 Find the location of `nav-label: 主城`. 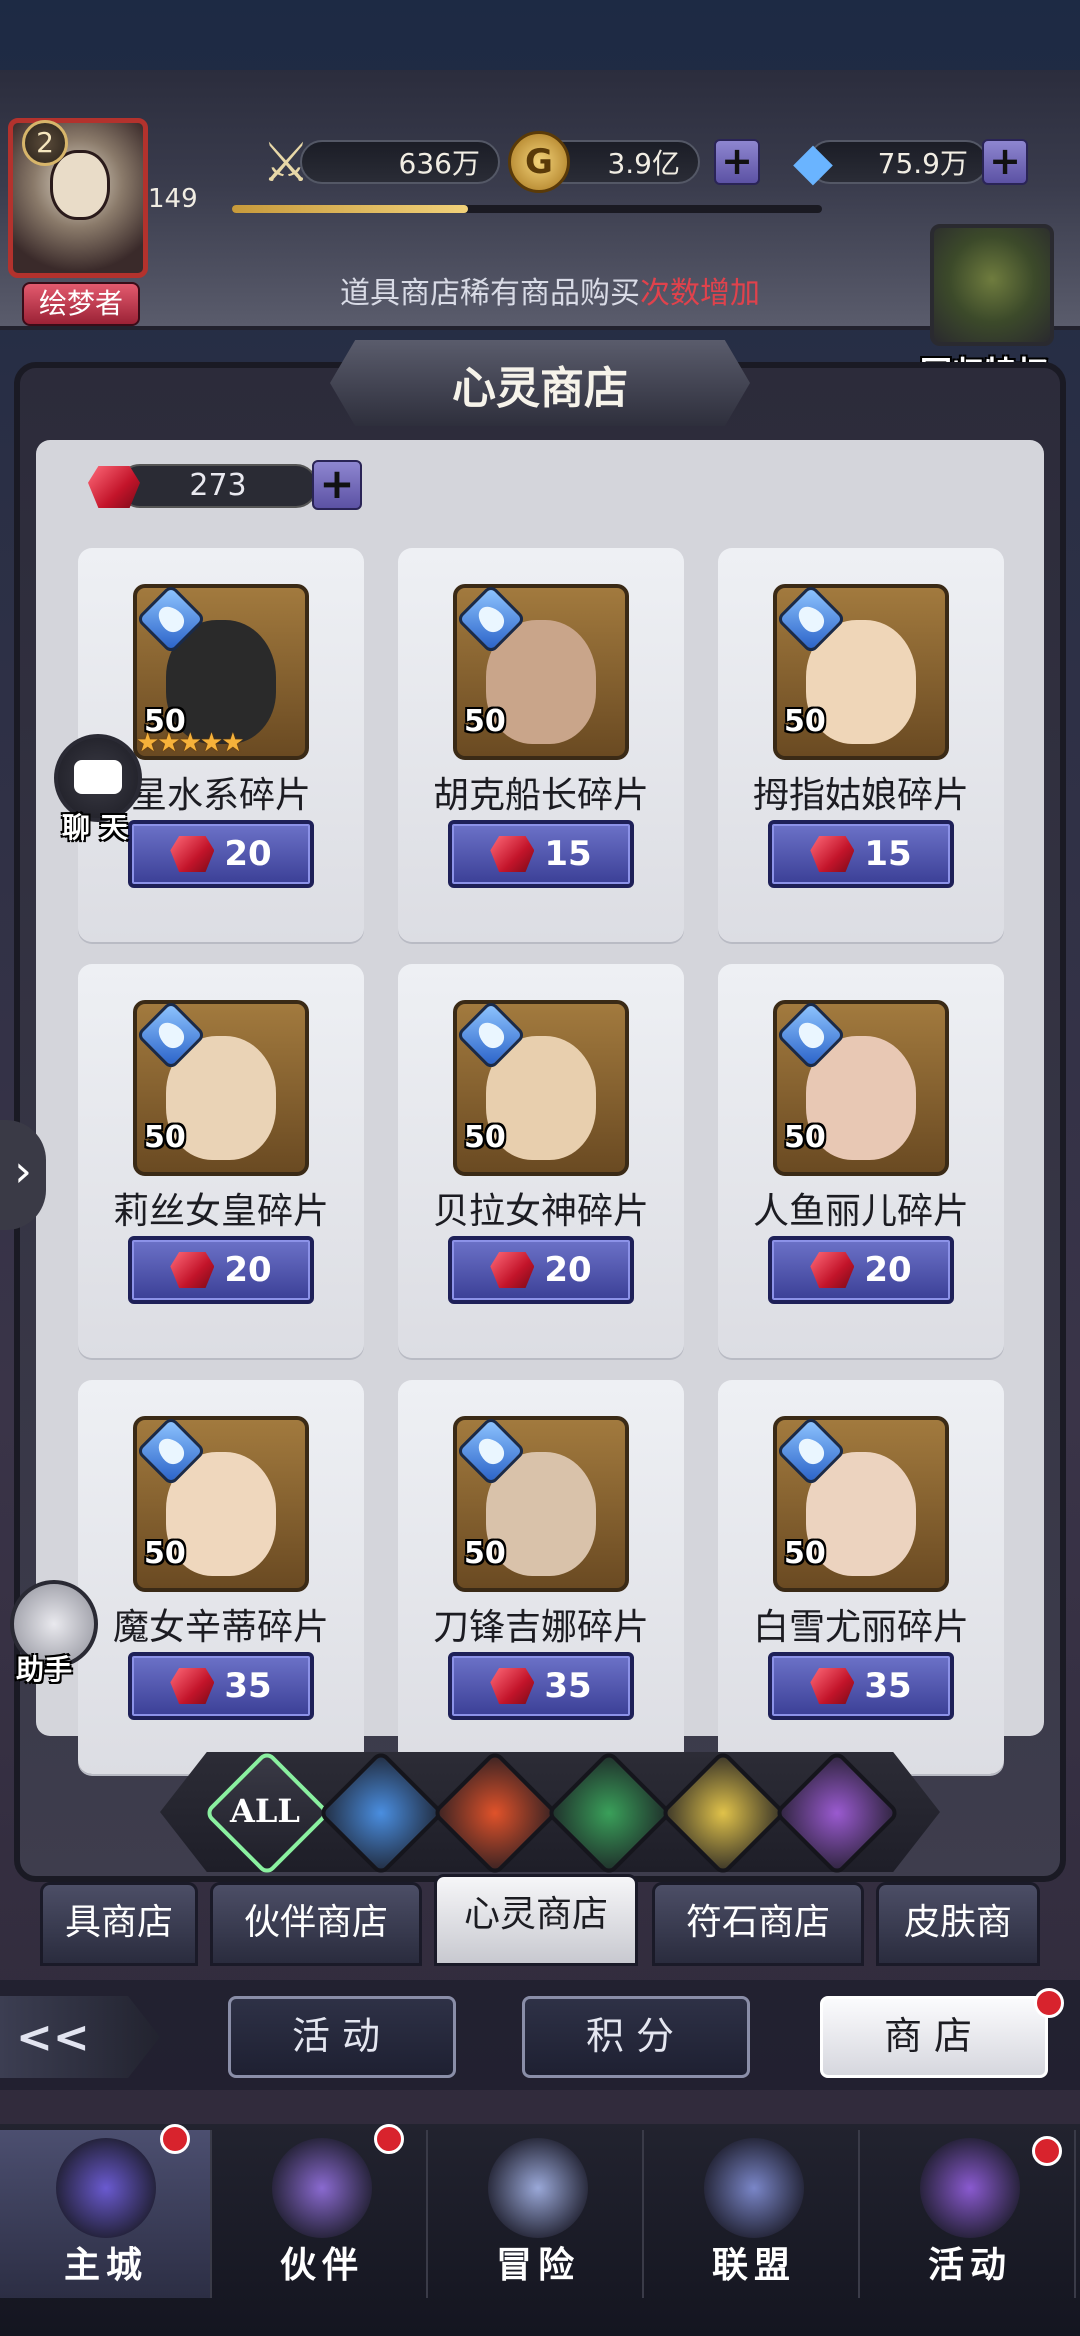

nav-label: 主城 is located at coordinates (105, 2265).